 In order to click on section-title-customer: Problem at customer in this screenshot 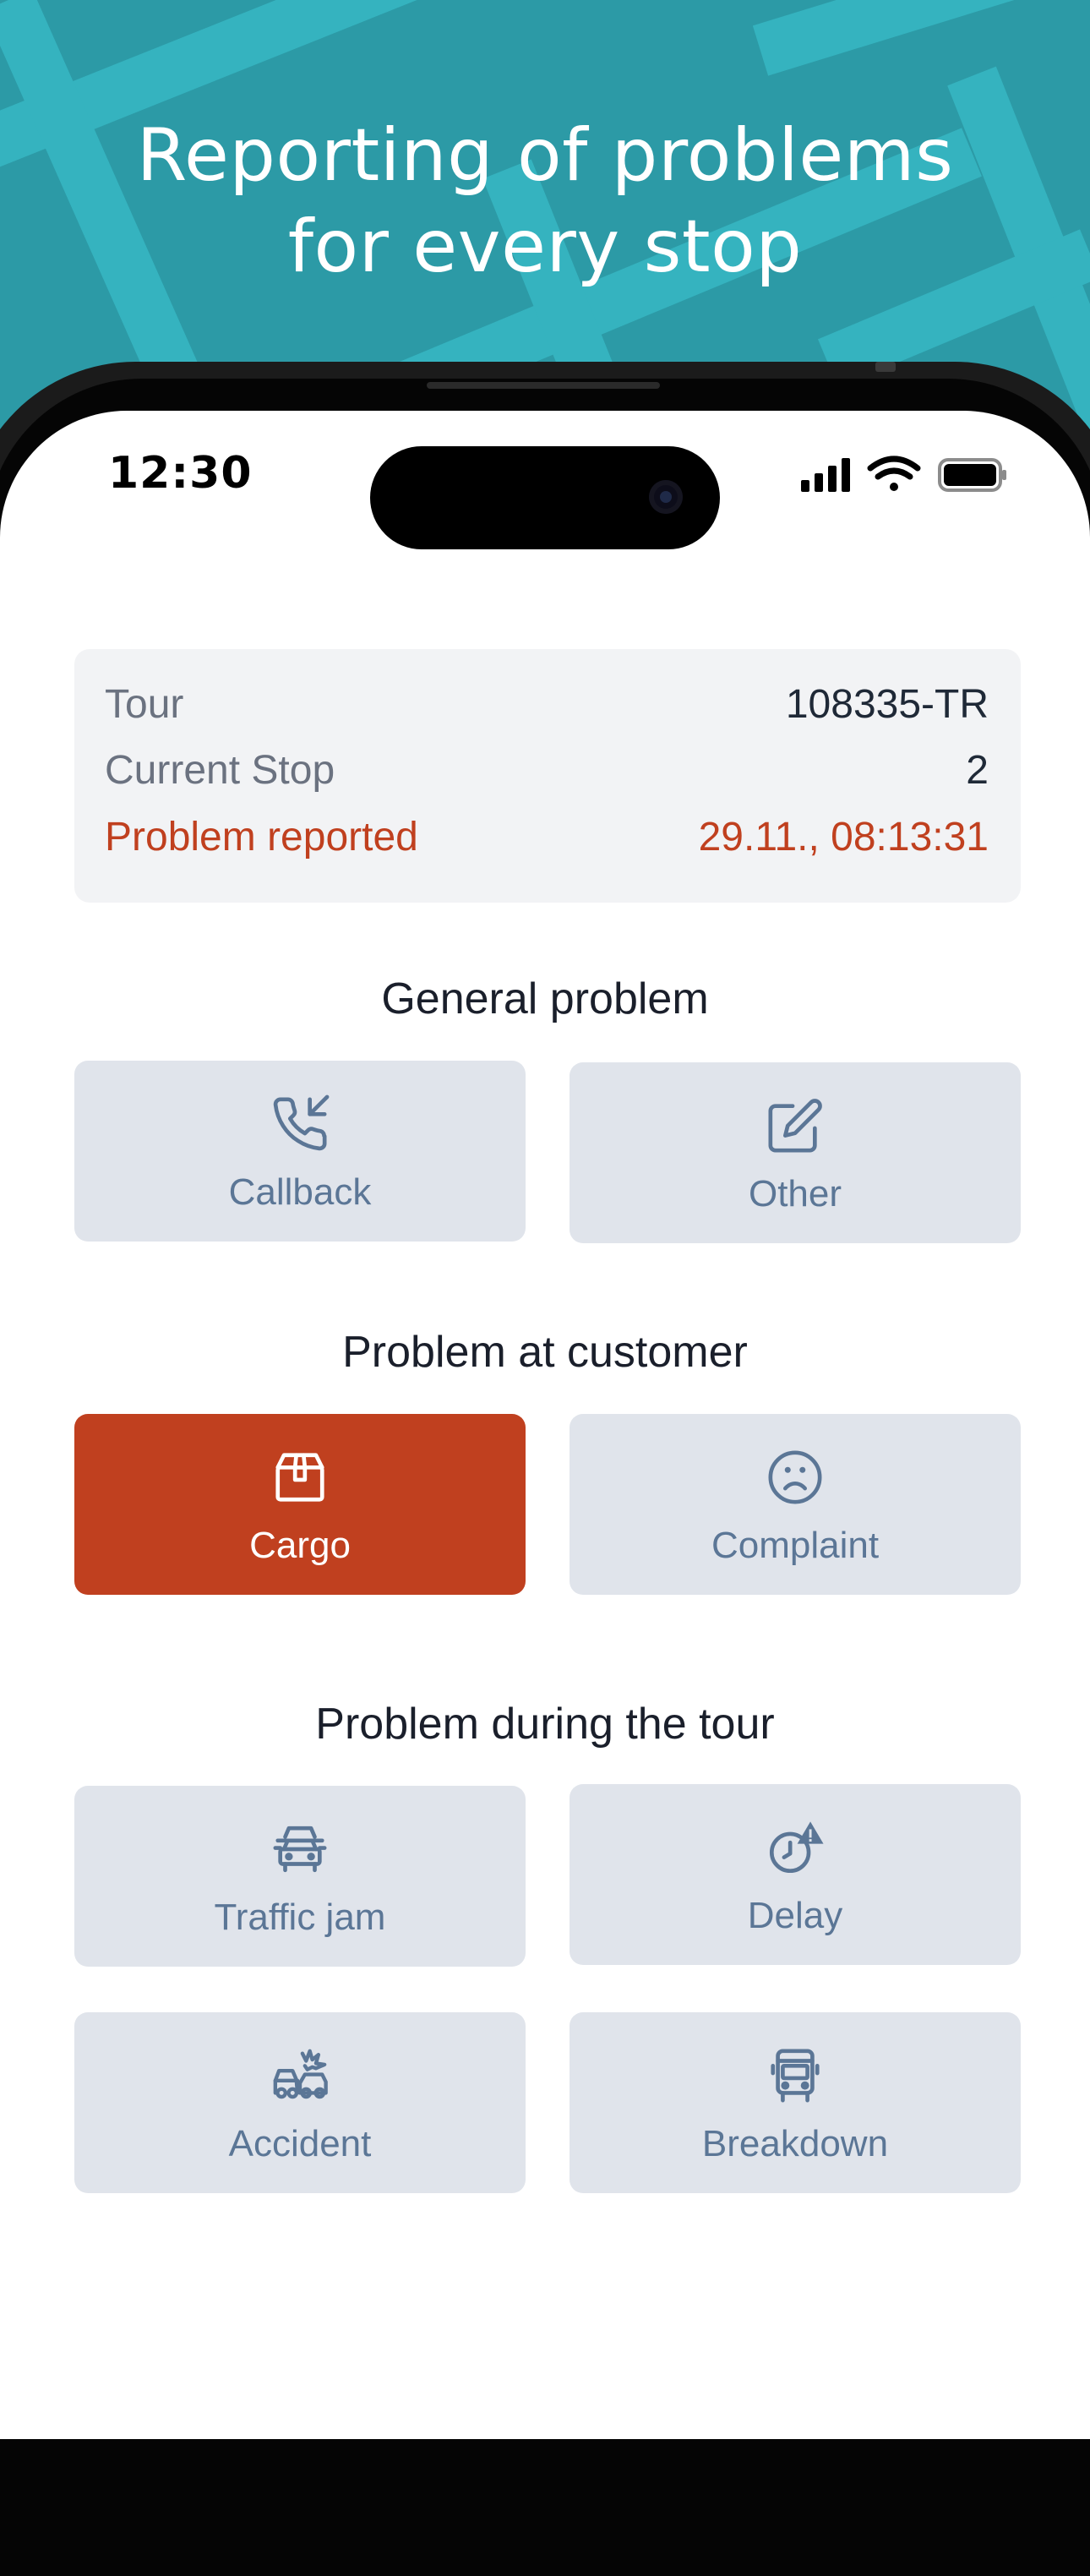, I will do `click(545, 1352)`.